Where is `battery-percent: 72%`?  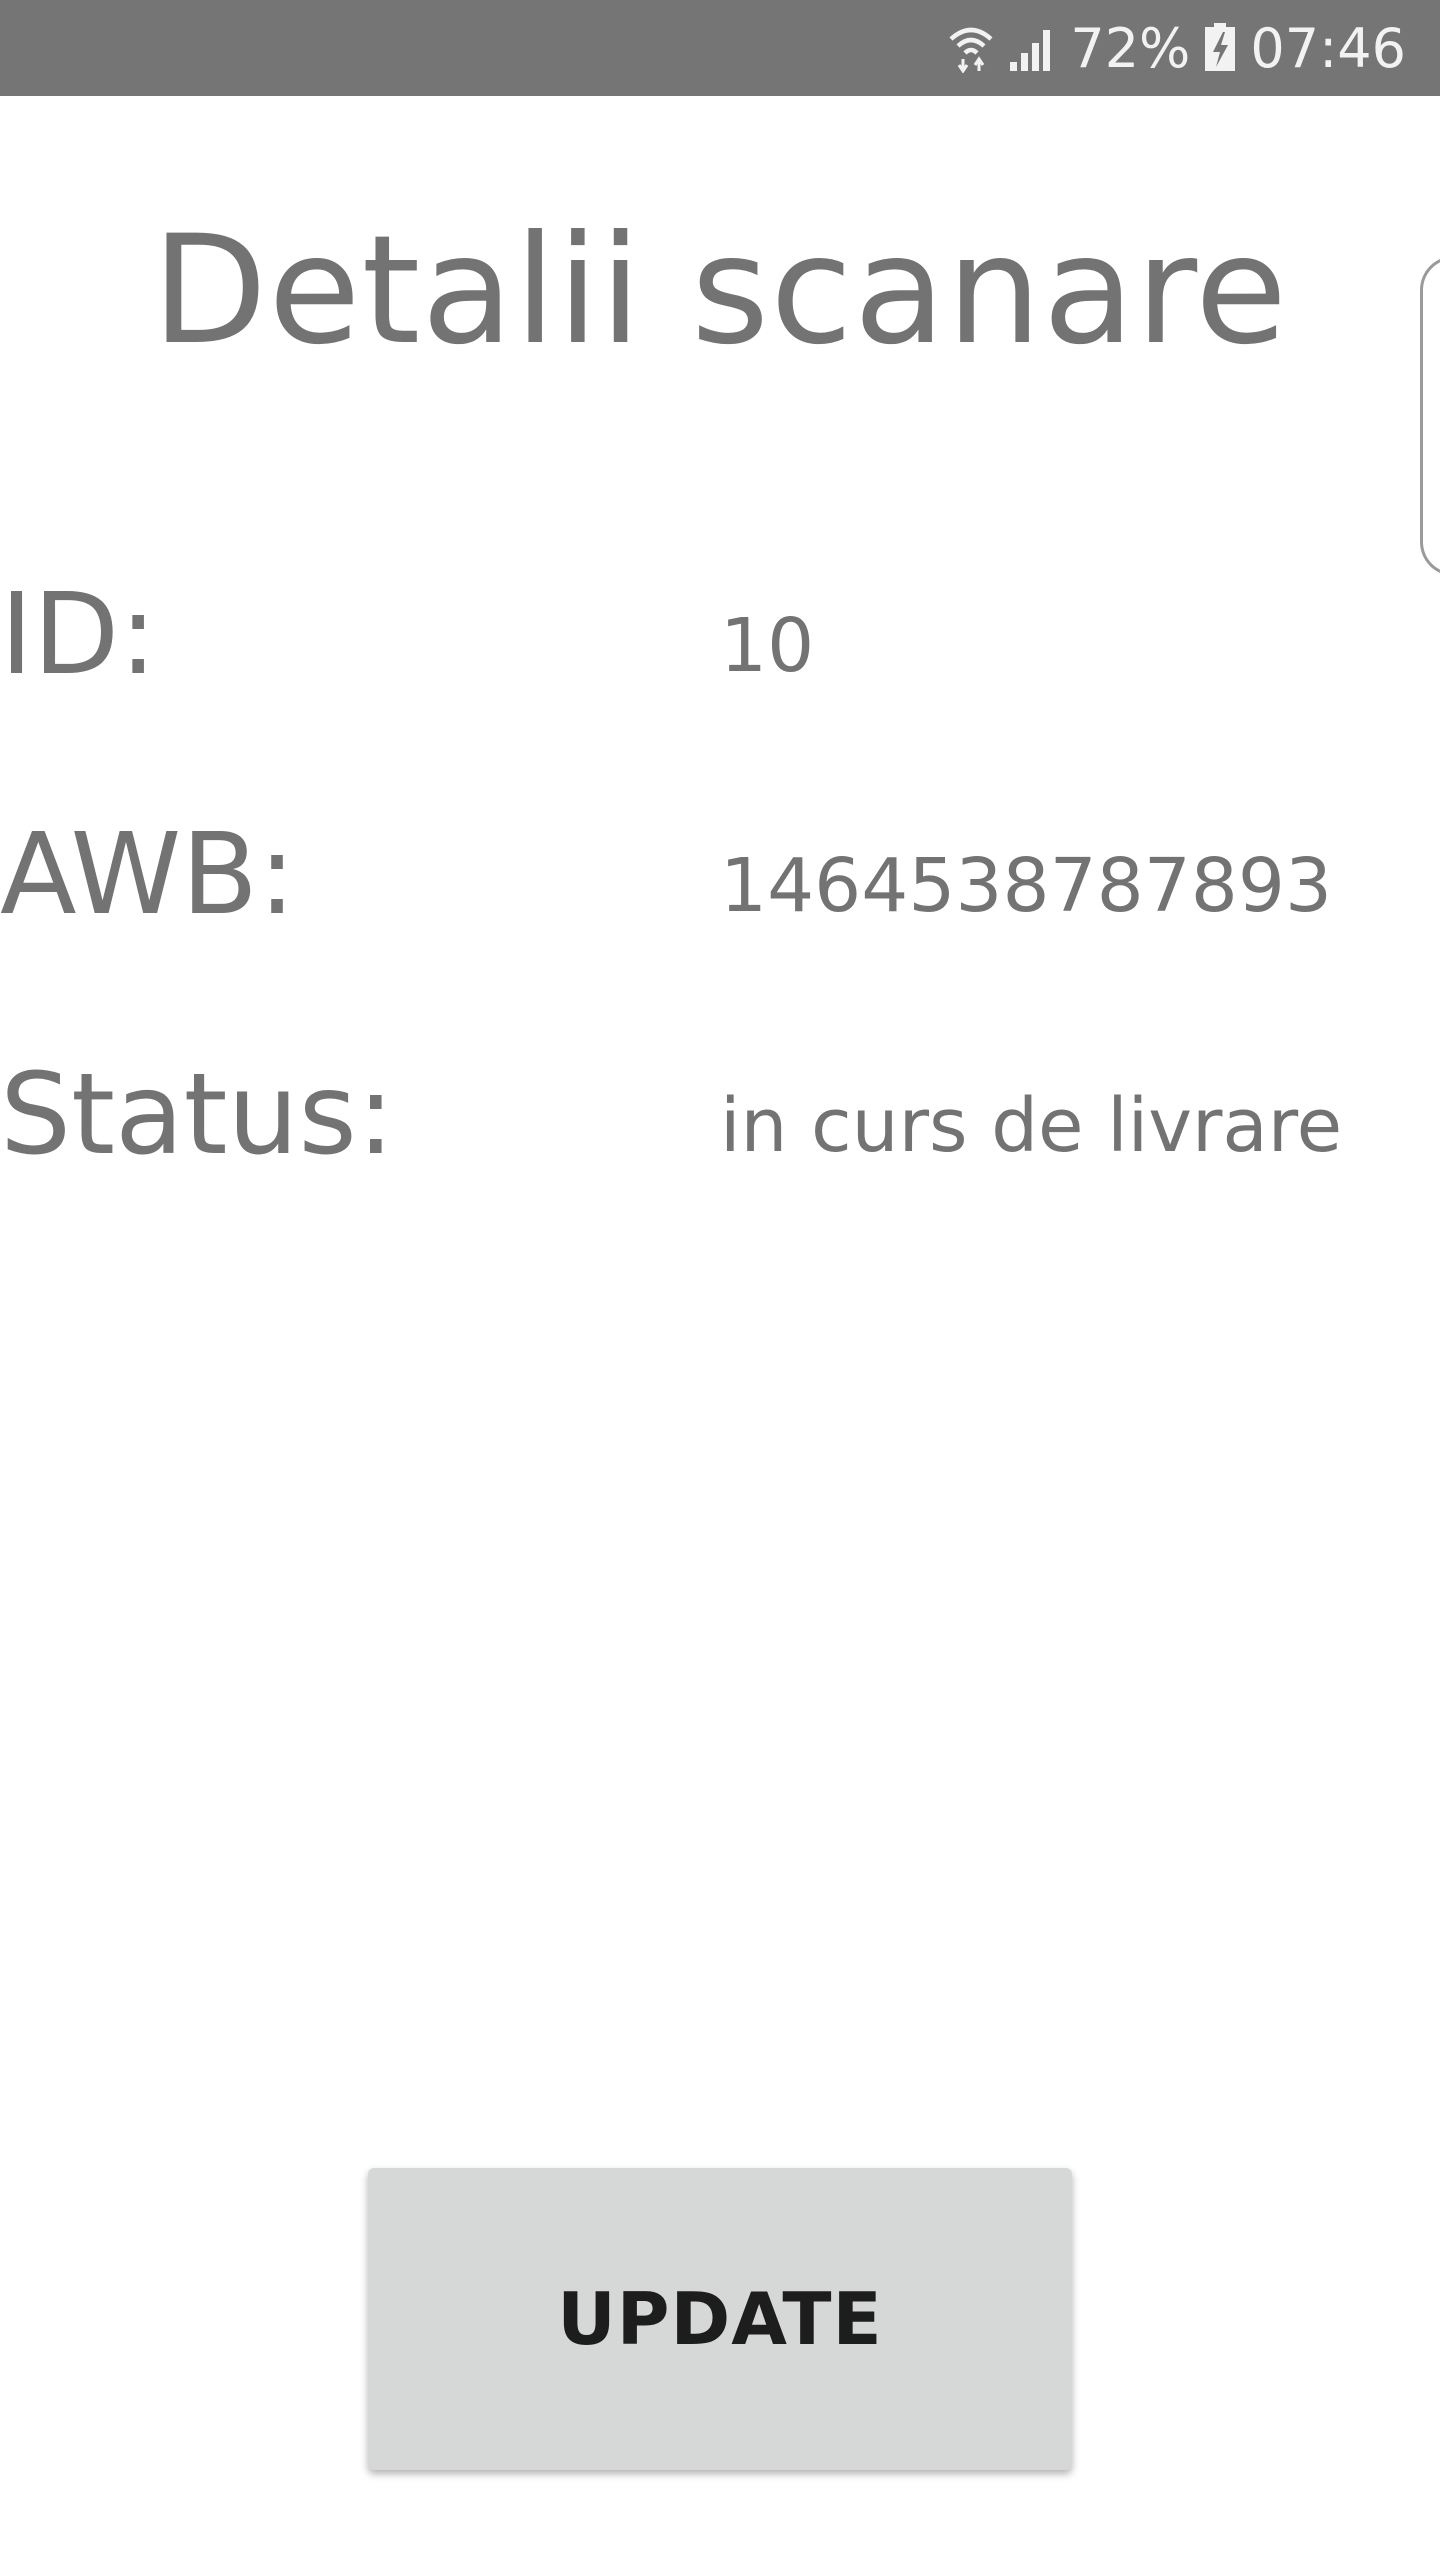
battery-percent: 72% is located at coordinates (1130, 48).